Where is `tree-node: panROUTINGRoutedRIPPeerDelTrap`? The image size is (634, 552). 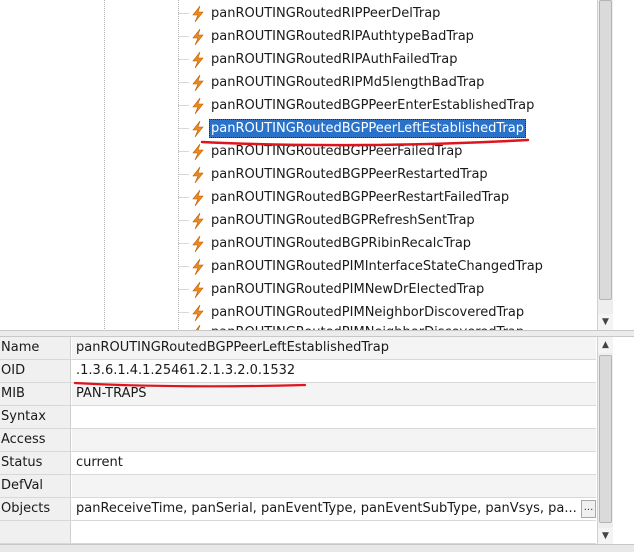 tree-node: panROUTINGRoutedRIPPeerDelTrap is located at coordinates (316, 13).